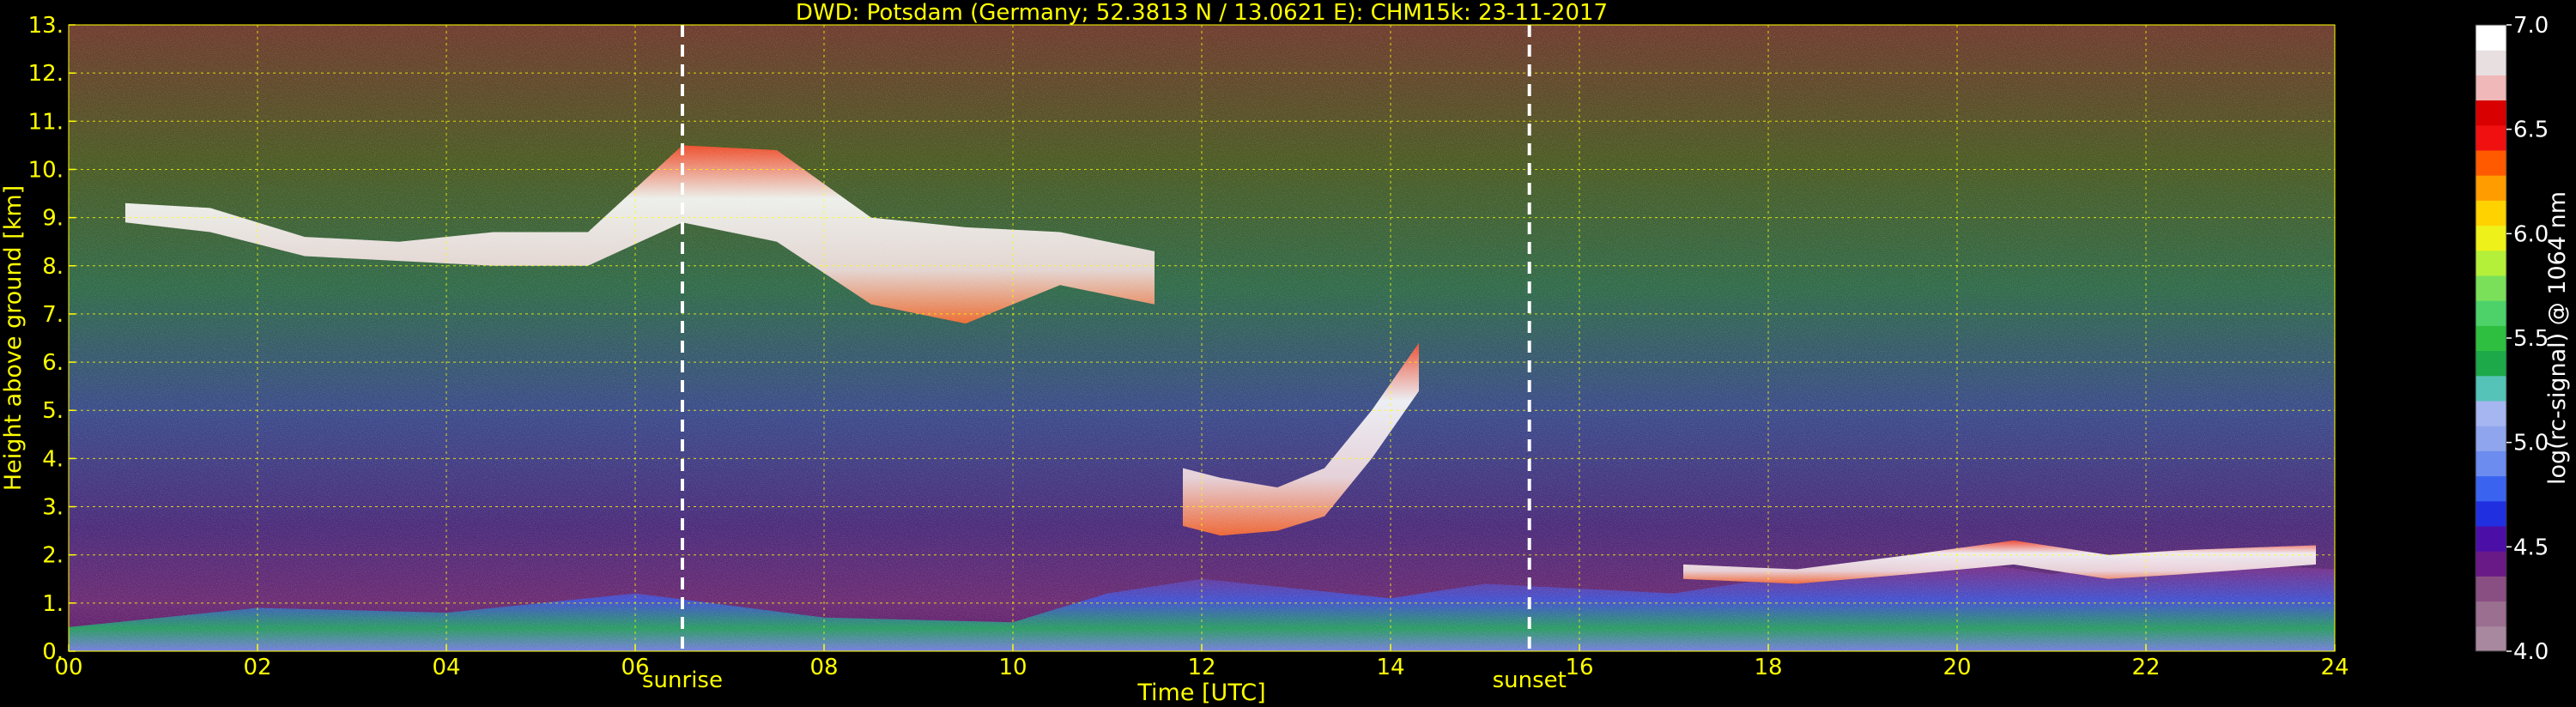 The image size is (2576, 707). I want to click on x-tick-label: 18, so click(1768, 667).